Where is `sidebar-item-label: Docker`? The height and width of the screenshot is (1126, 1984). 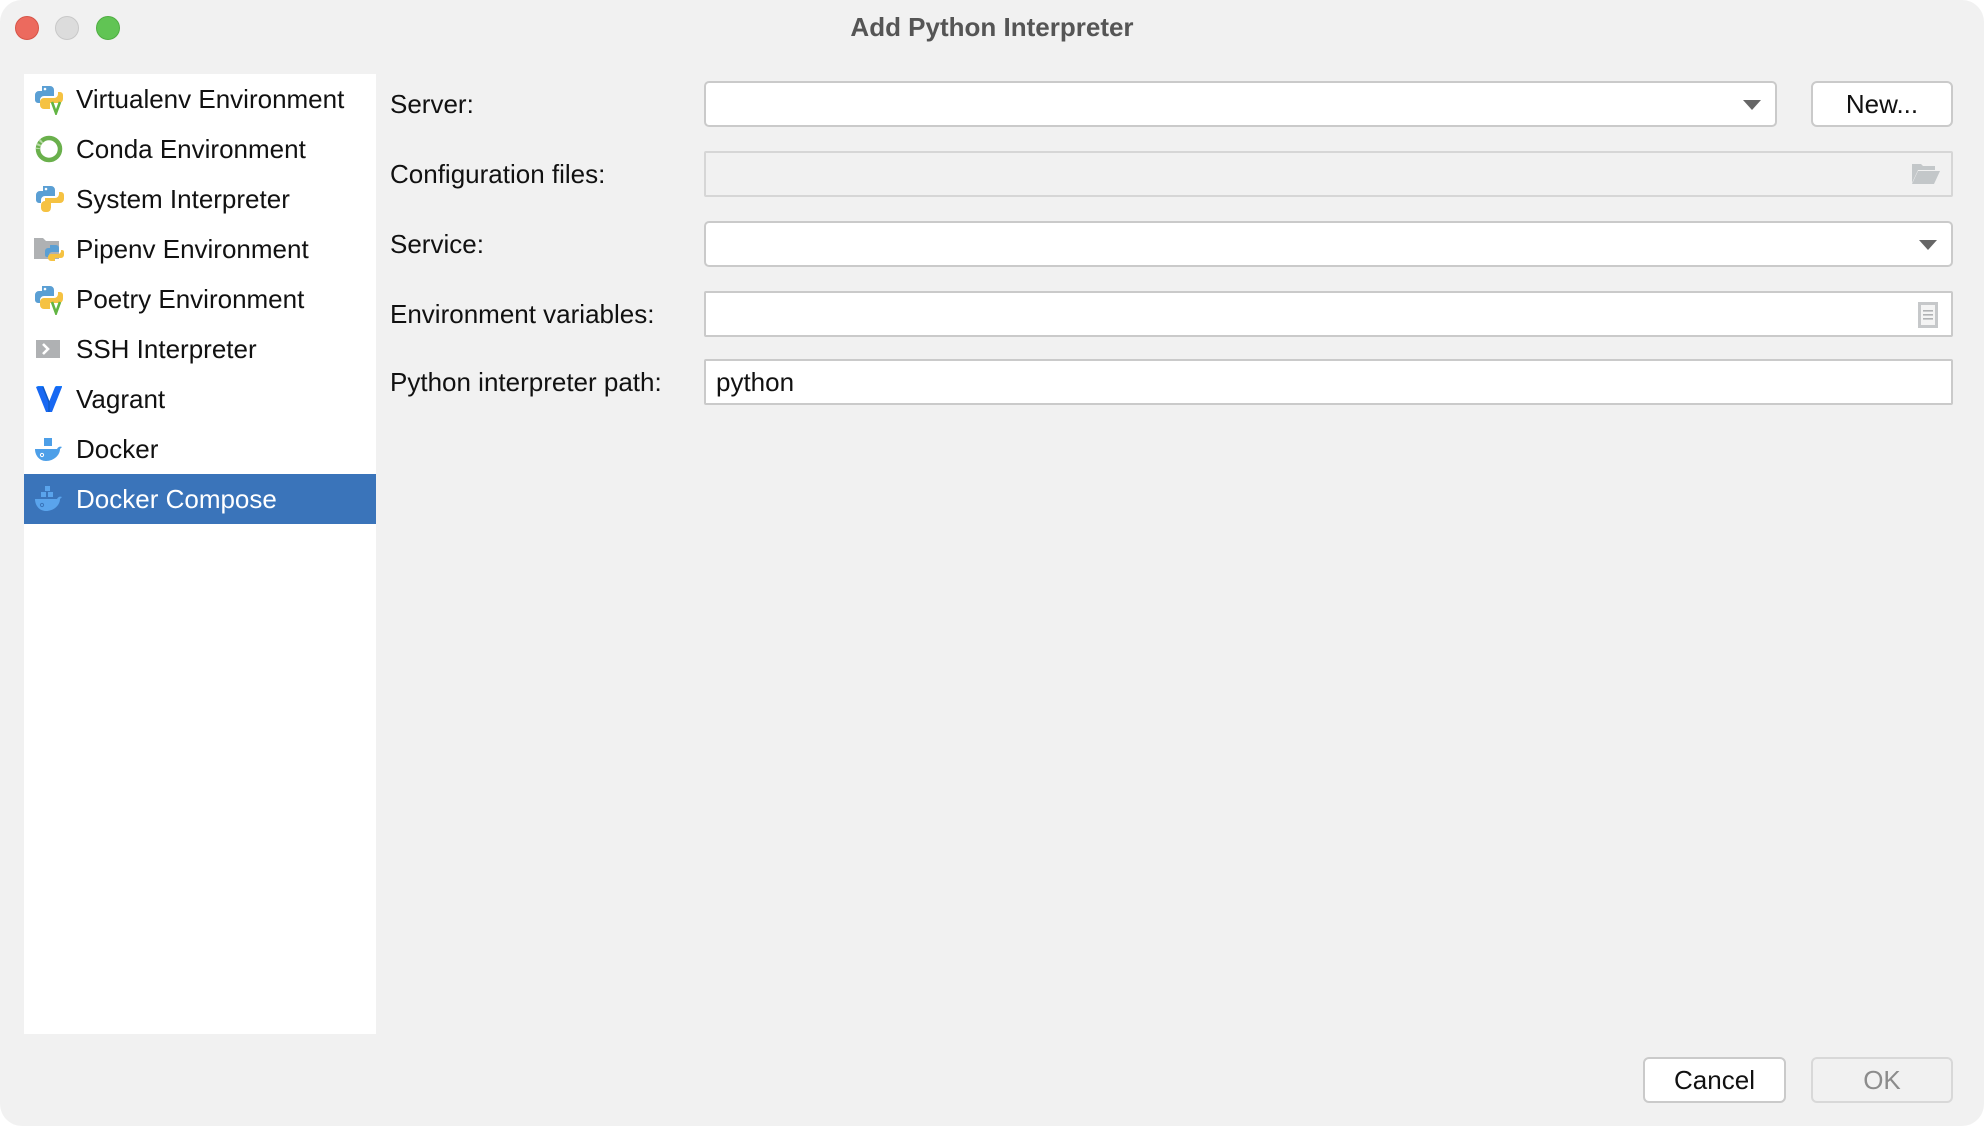
sidebar-item-label: Docker is located at coordinates (117, 448).